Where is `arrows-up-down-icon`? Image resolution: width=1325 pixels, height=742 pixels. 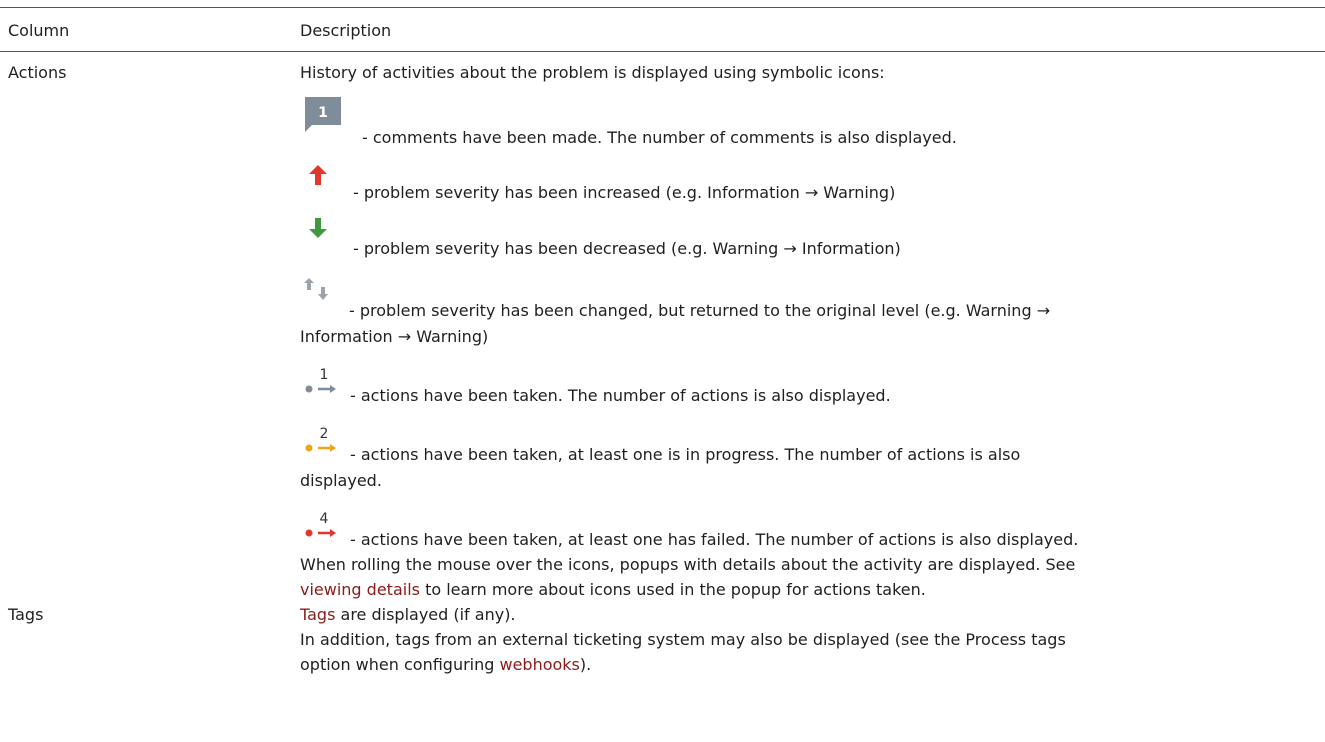
arrows-up-down-icon is located at coordinates (317, 289).